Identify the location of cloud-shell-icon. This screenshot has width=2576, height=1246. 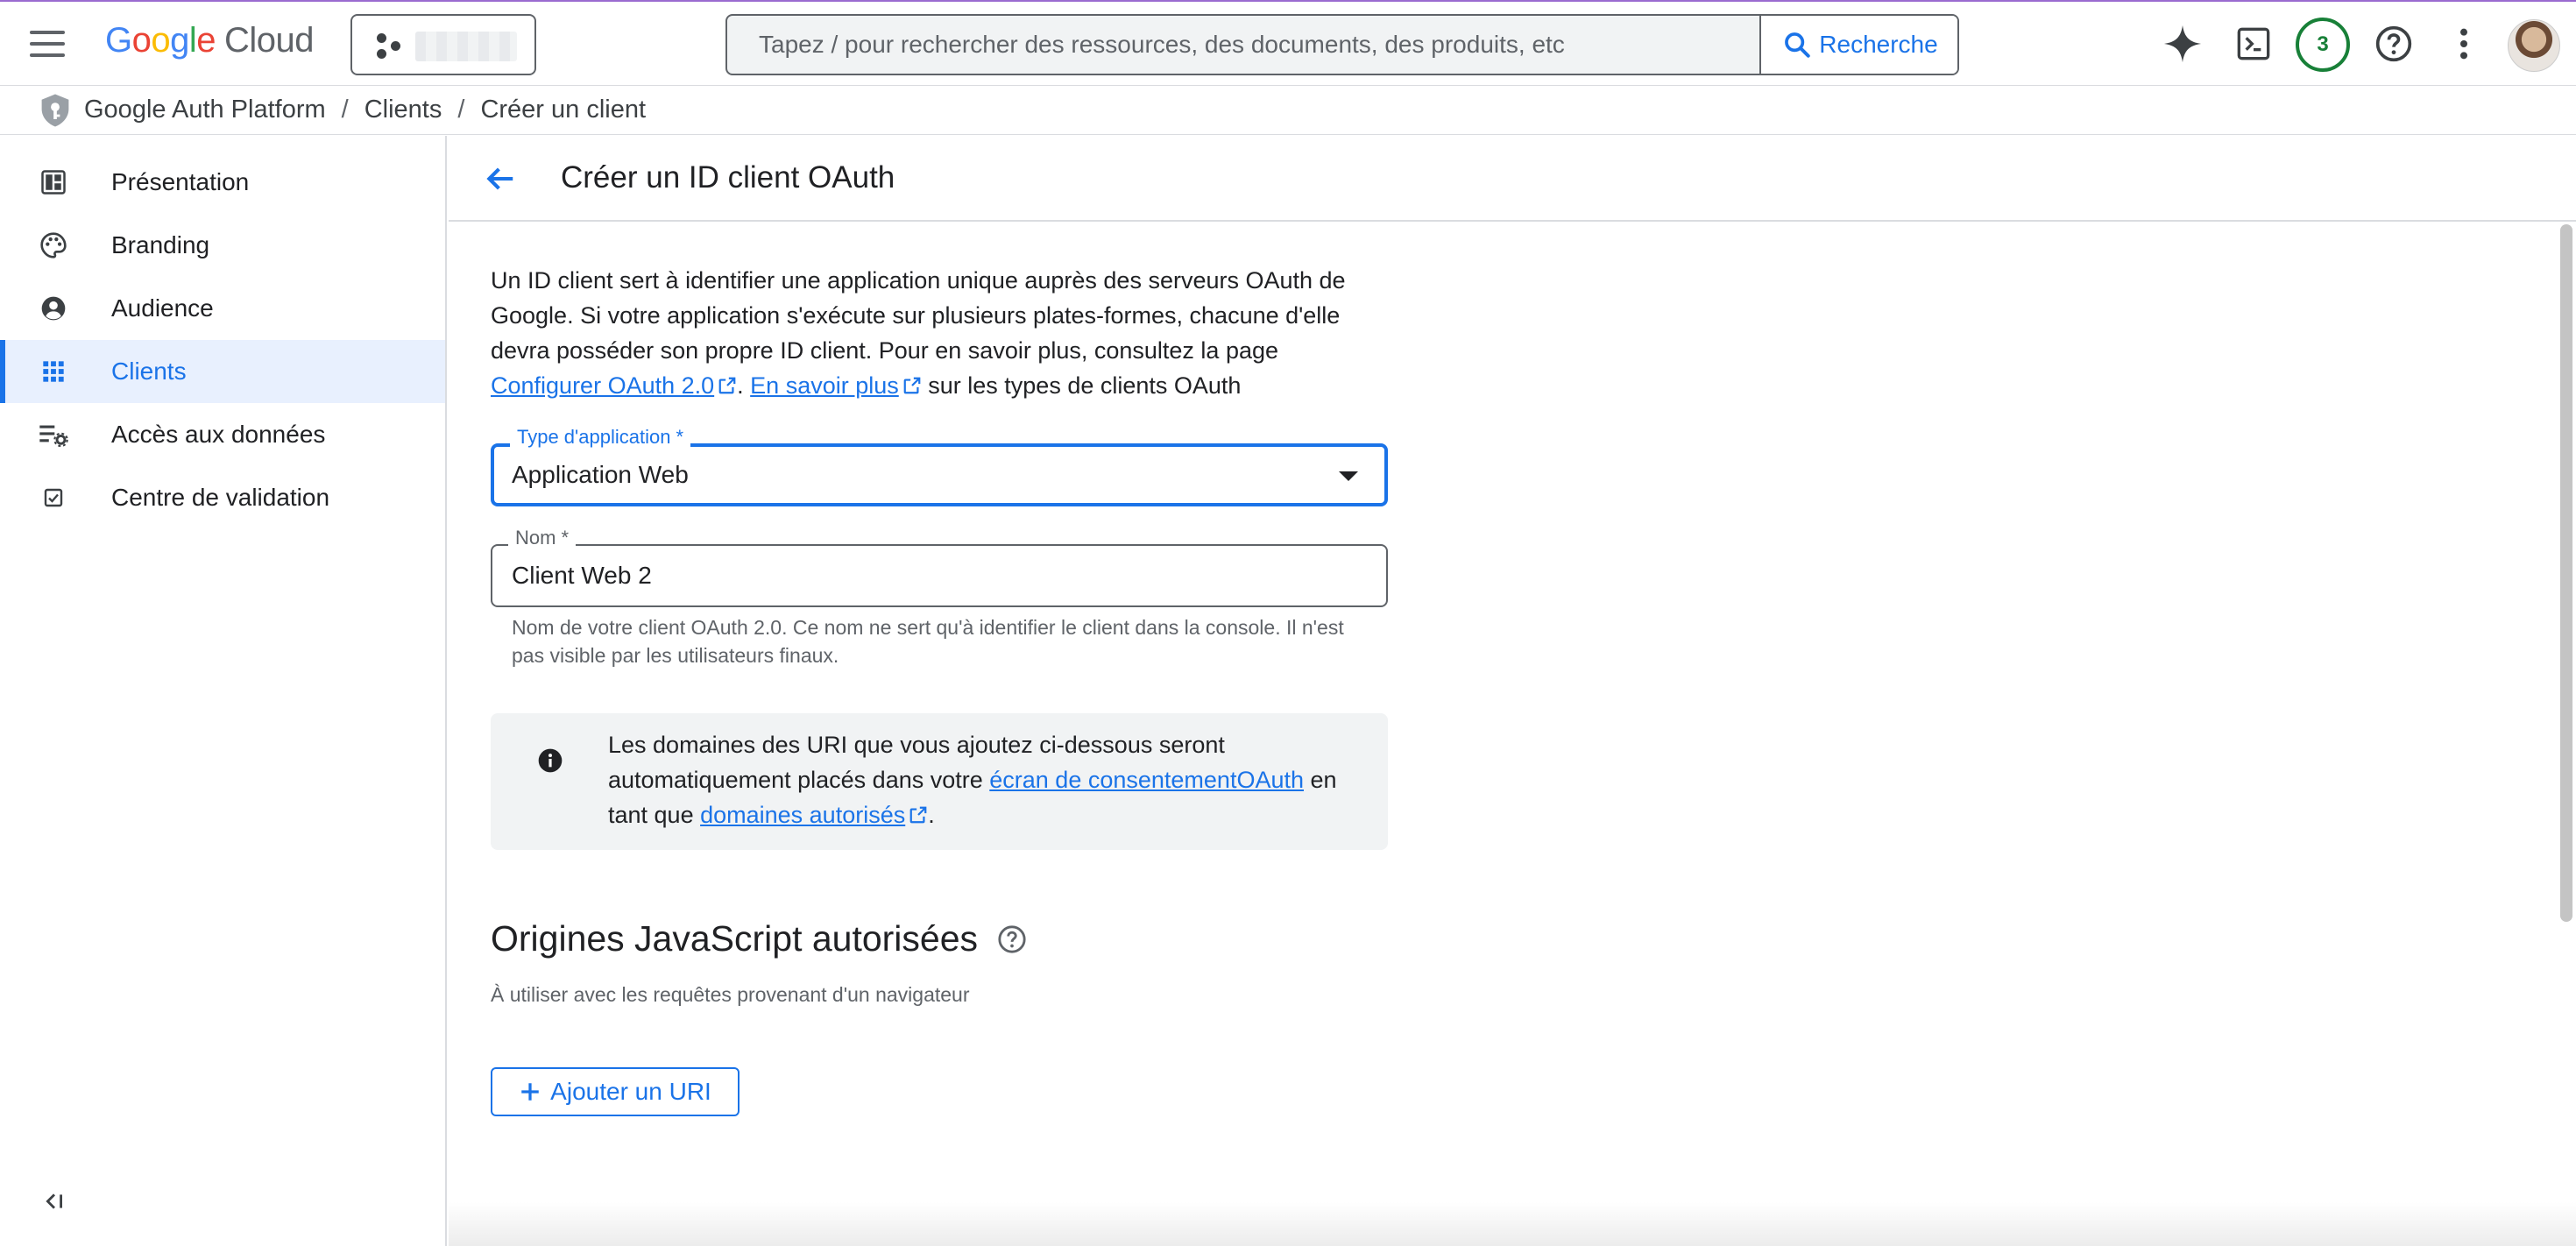
(2253, 44).